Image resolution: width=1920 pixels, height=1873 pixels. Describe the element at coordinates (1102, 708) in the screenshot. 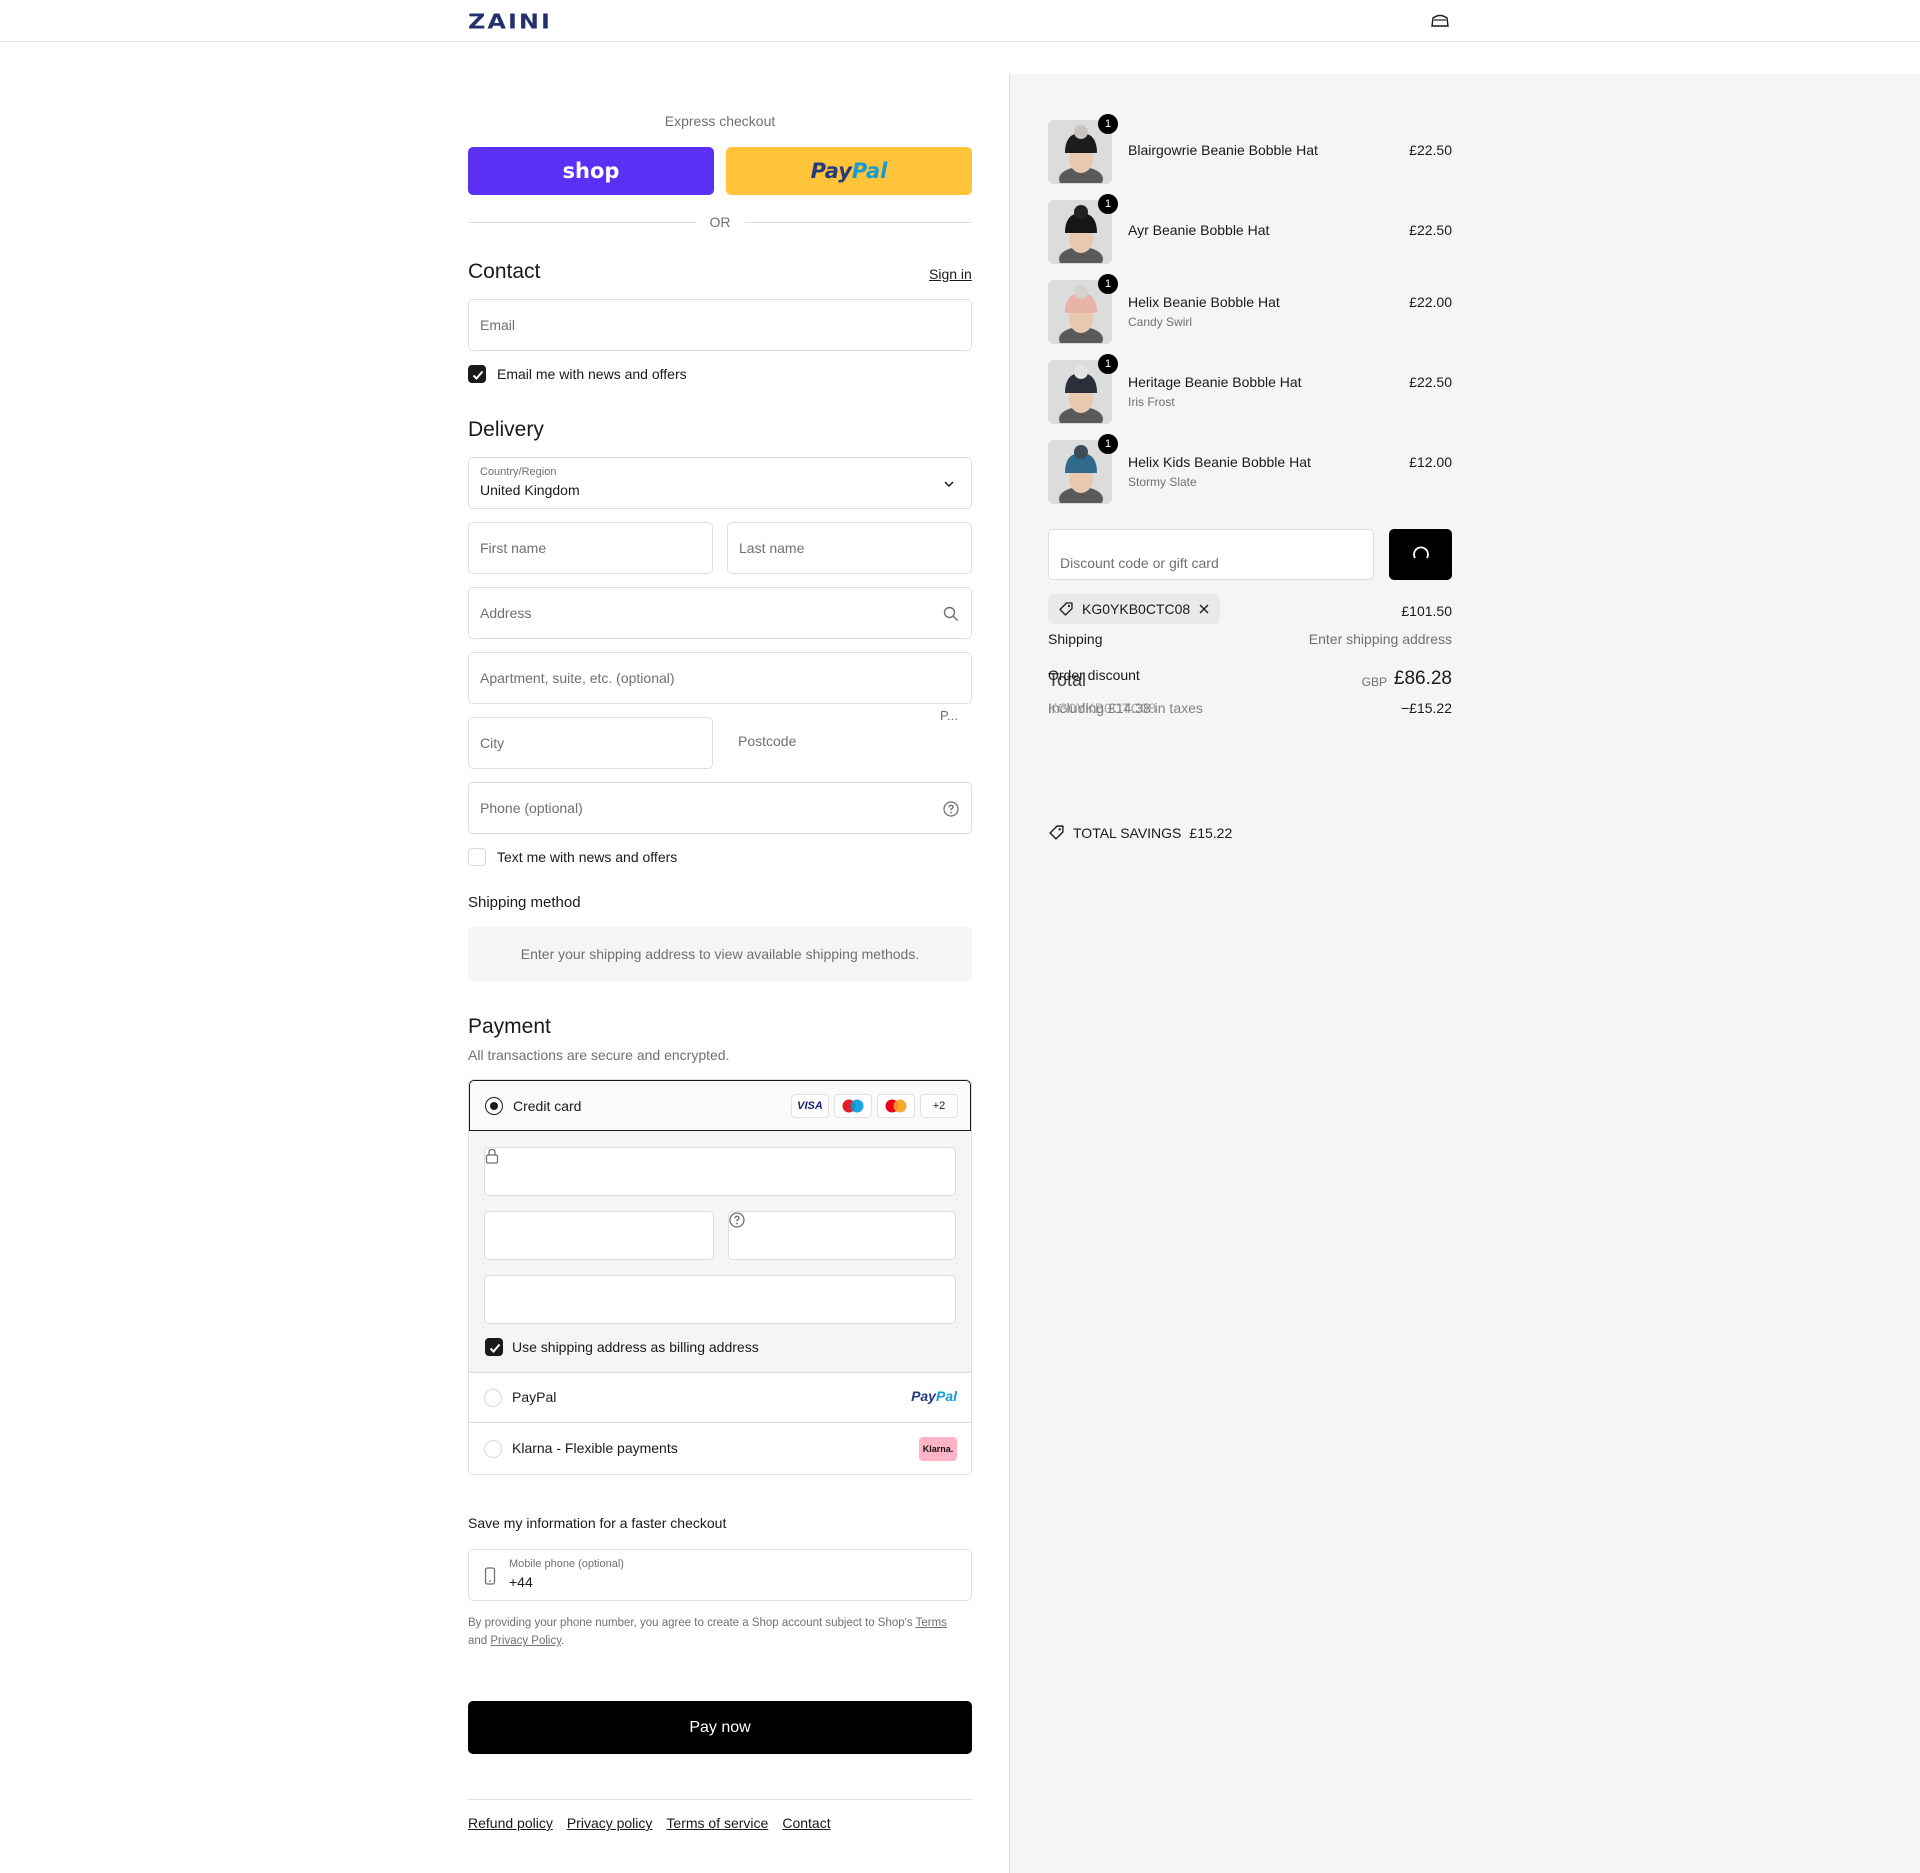

I see `order-discount-code: KG0YKB0CTC08` at that location.